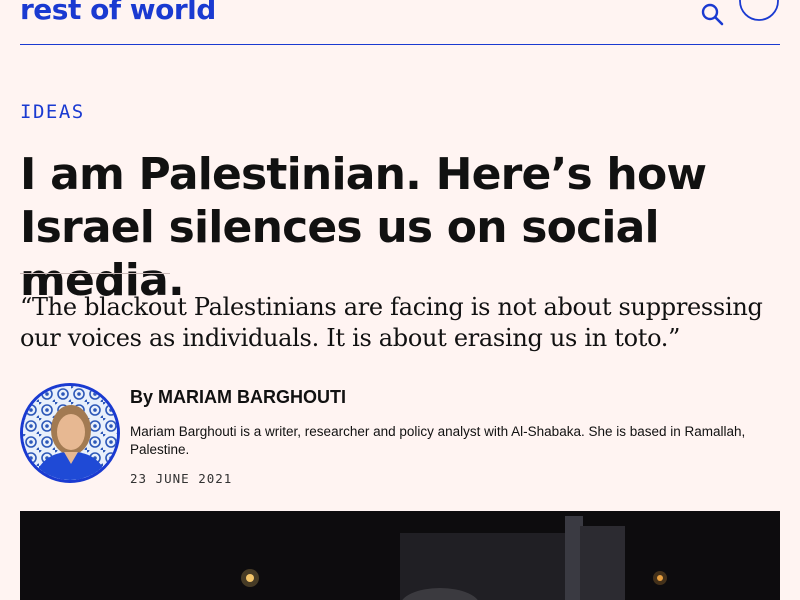  What do you see at coordinates (142, 397) in the screenshot?
I see `byline-prefix: By` at bounding box center [142, 397].